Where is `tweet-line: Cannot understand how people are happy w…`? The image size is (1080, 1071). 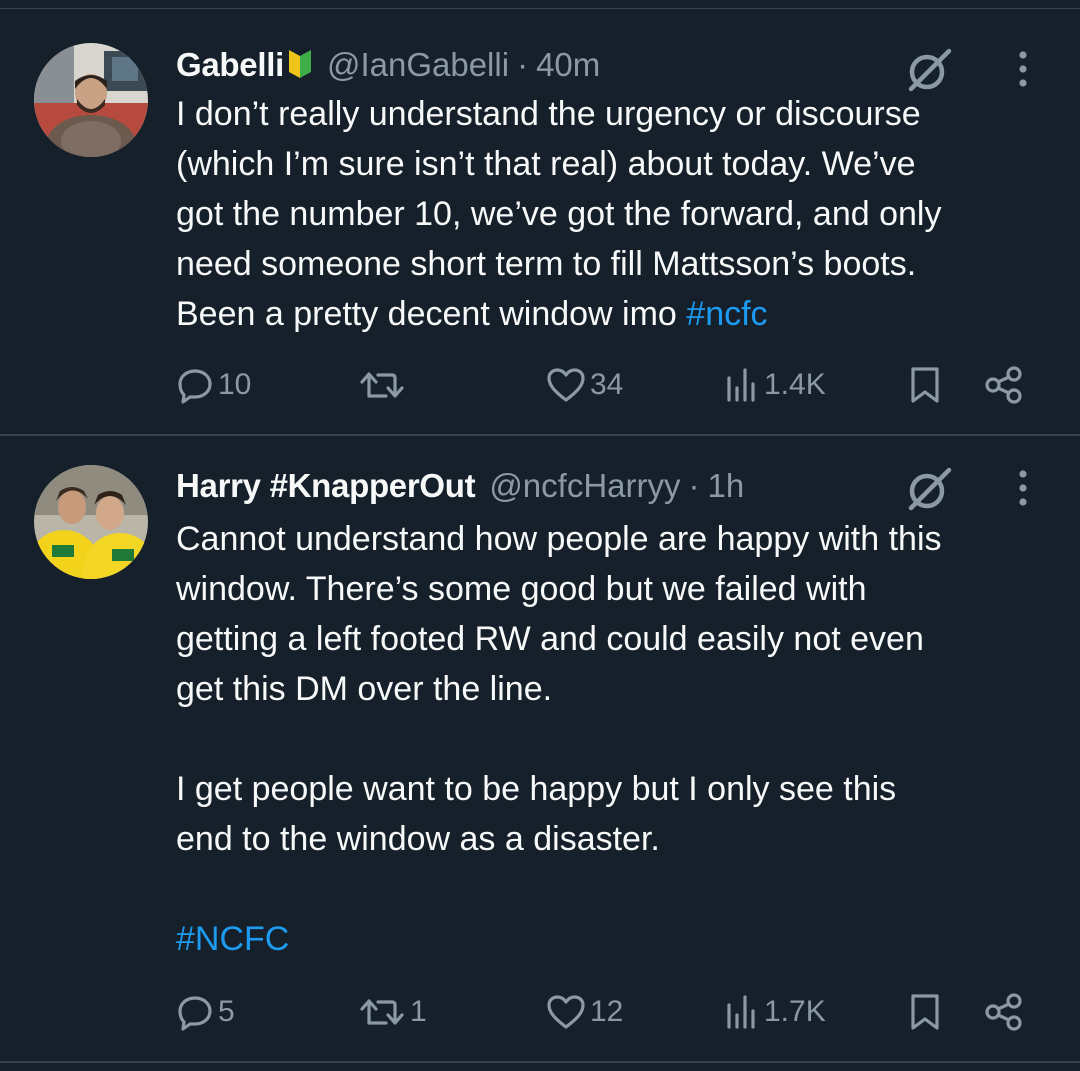
tweet-line: Cannot understand how people are happy w… is located at coordinates (559, 539).